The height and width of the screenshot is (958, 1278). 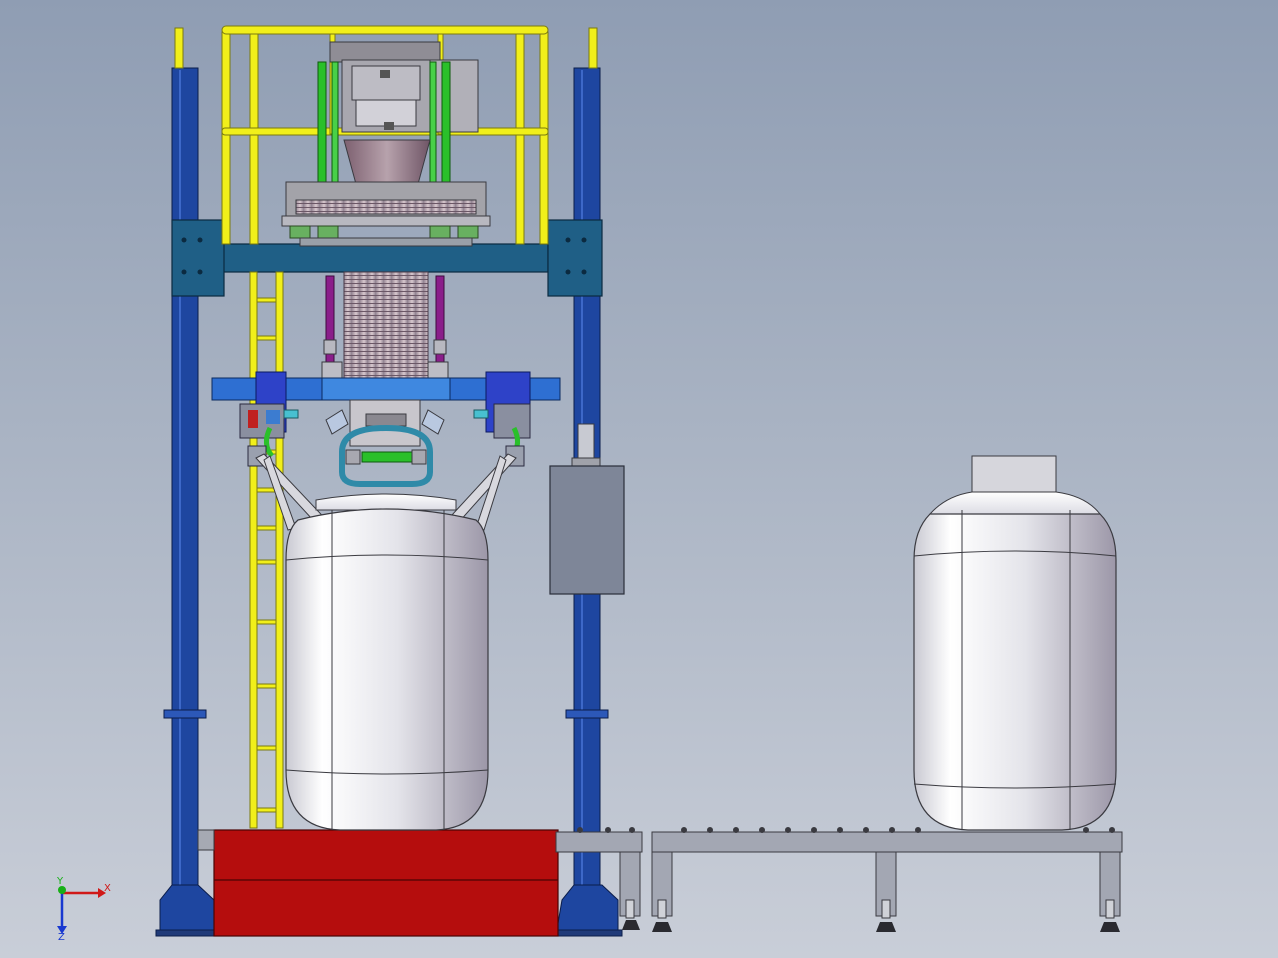 I want to click on bulk-bag-finished, so click(x=1015, y=643).